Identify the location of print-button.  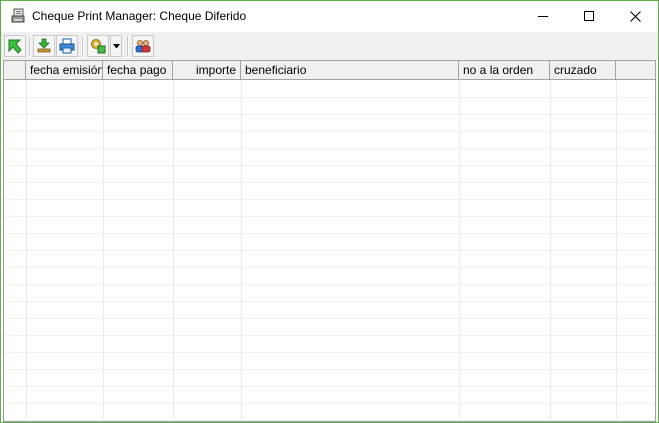
(67, 46).